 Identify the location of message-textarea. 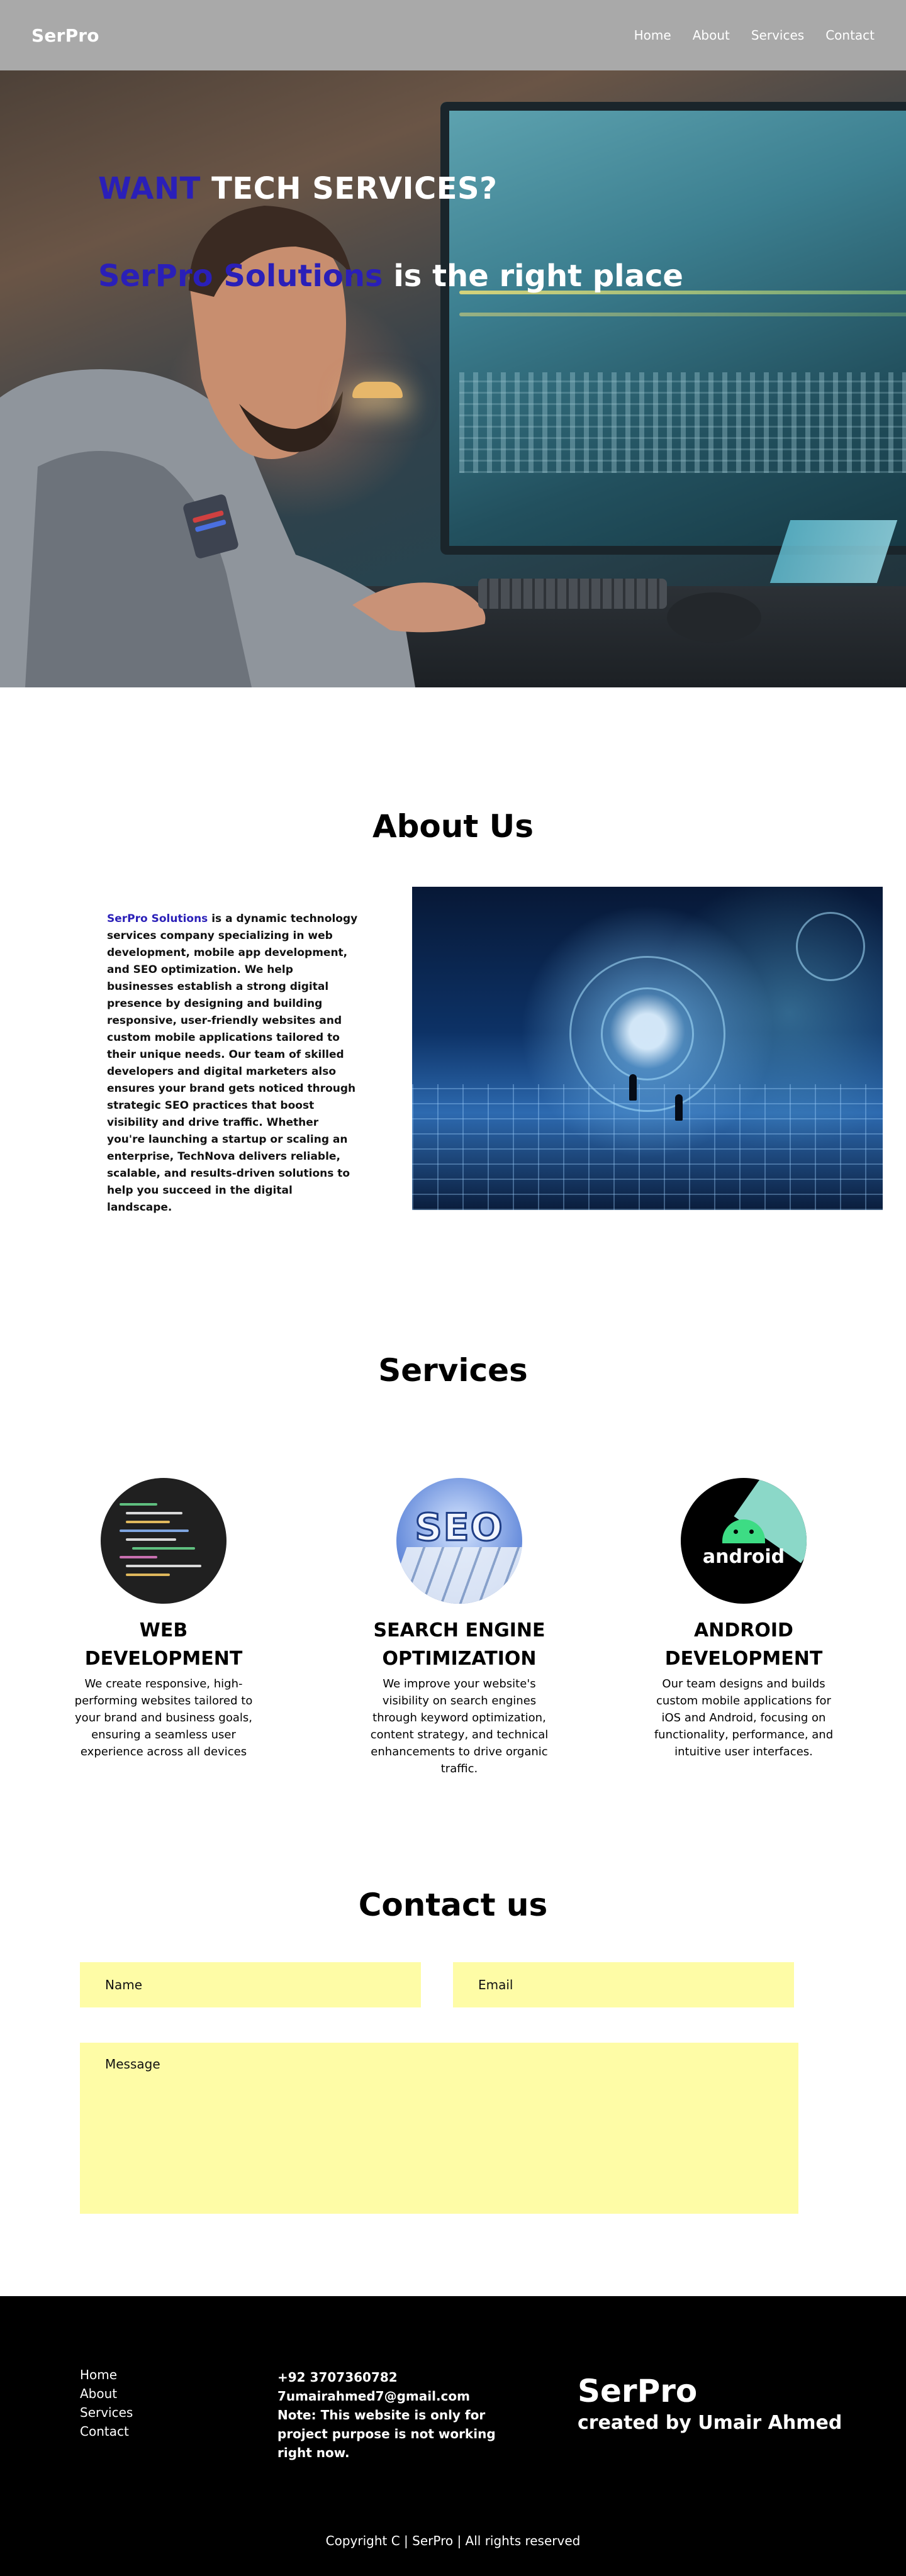
(439, 2128).